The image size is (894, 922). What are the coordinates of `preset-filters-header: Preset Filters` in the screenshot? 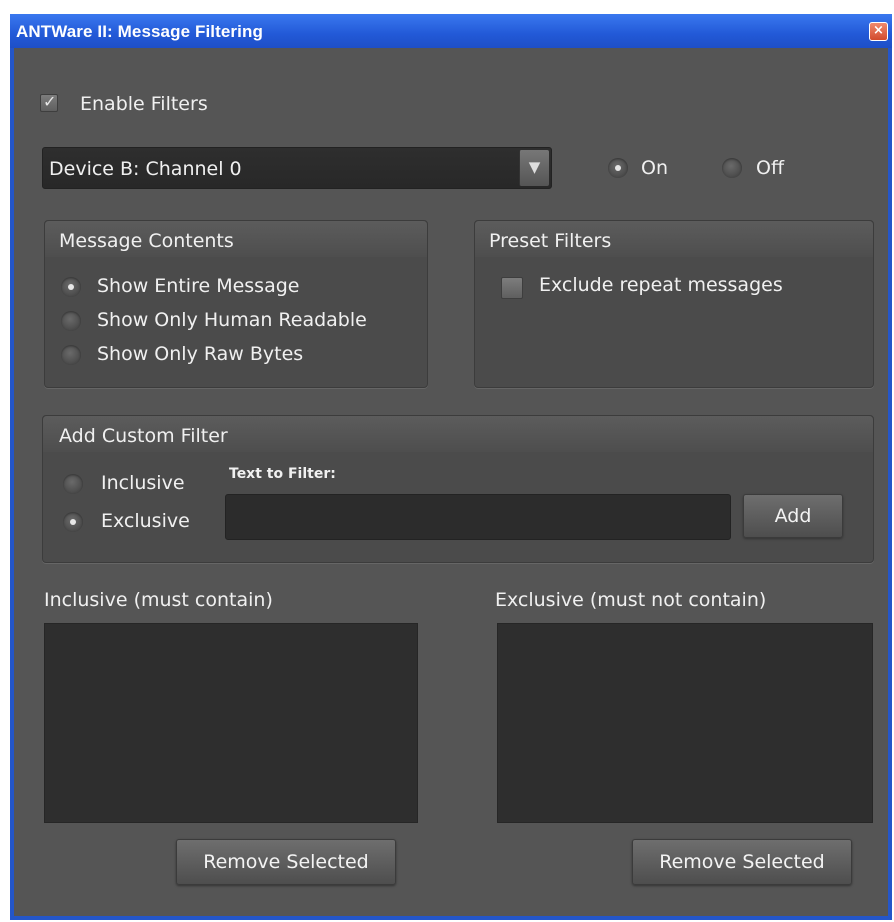 It's located at (674, 239).